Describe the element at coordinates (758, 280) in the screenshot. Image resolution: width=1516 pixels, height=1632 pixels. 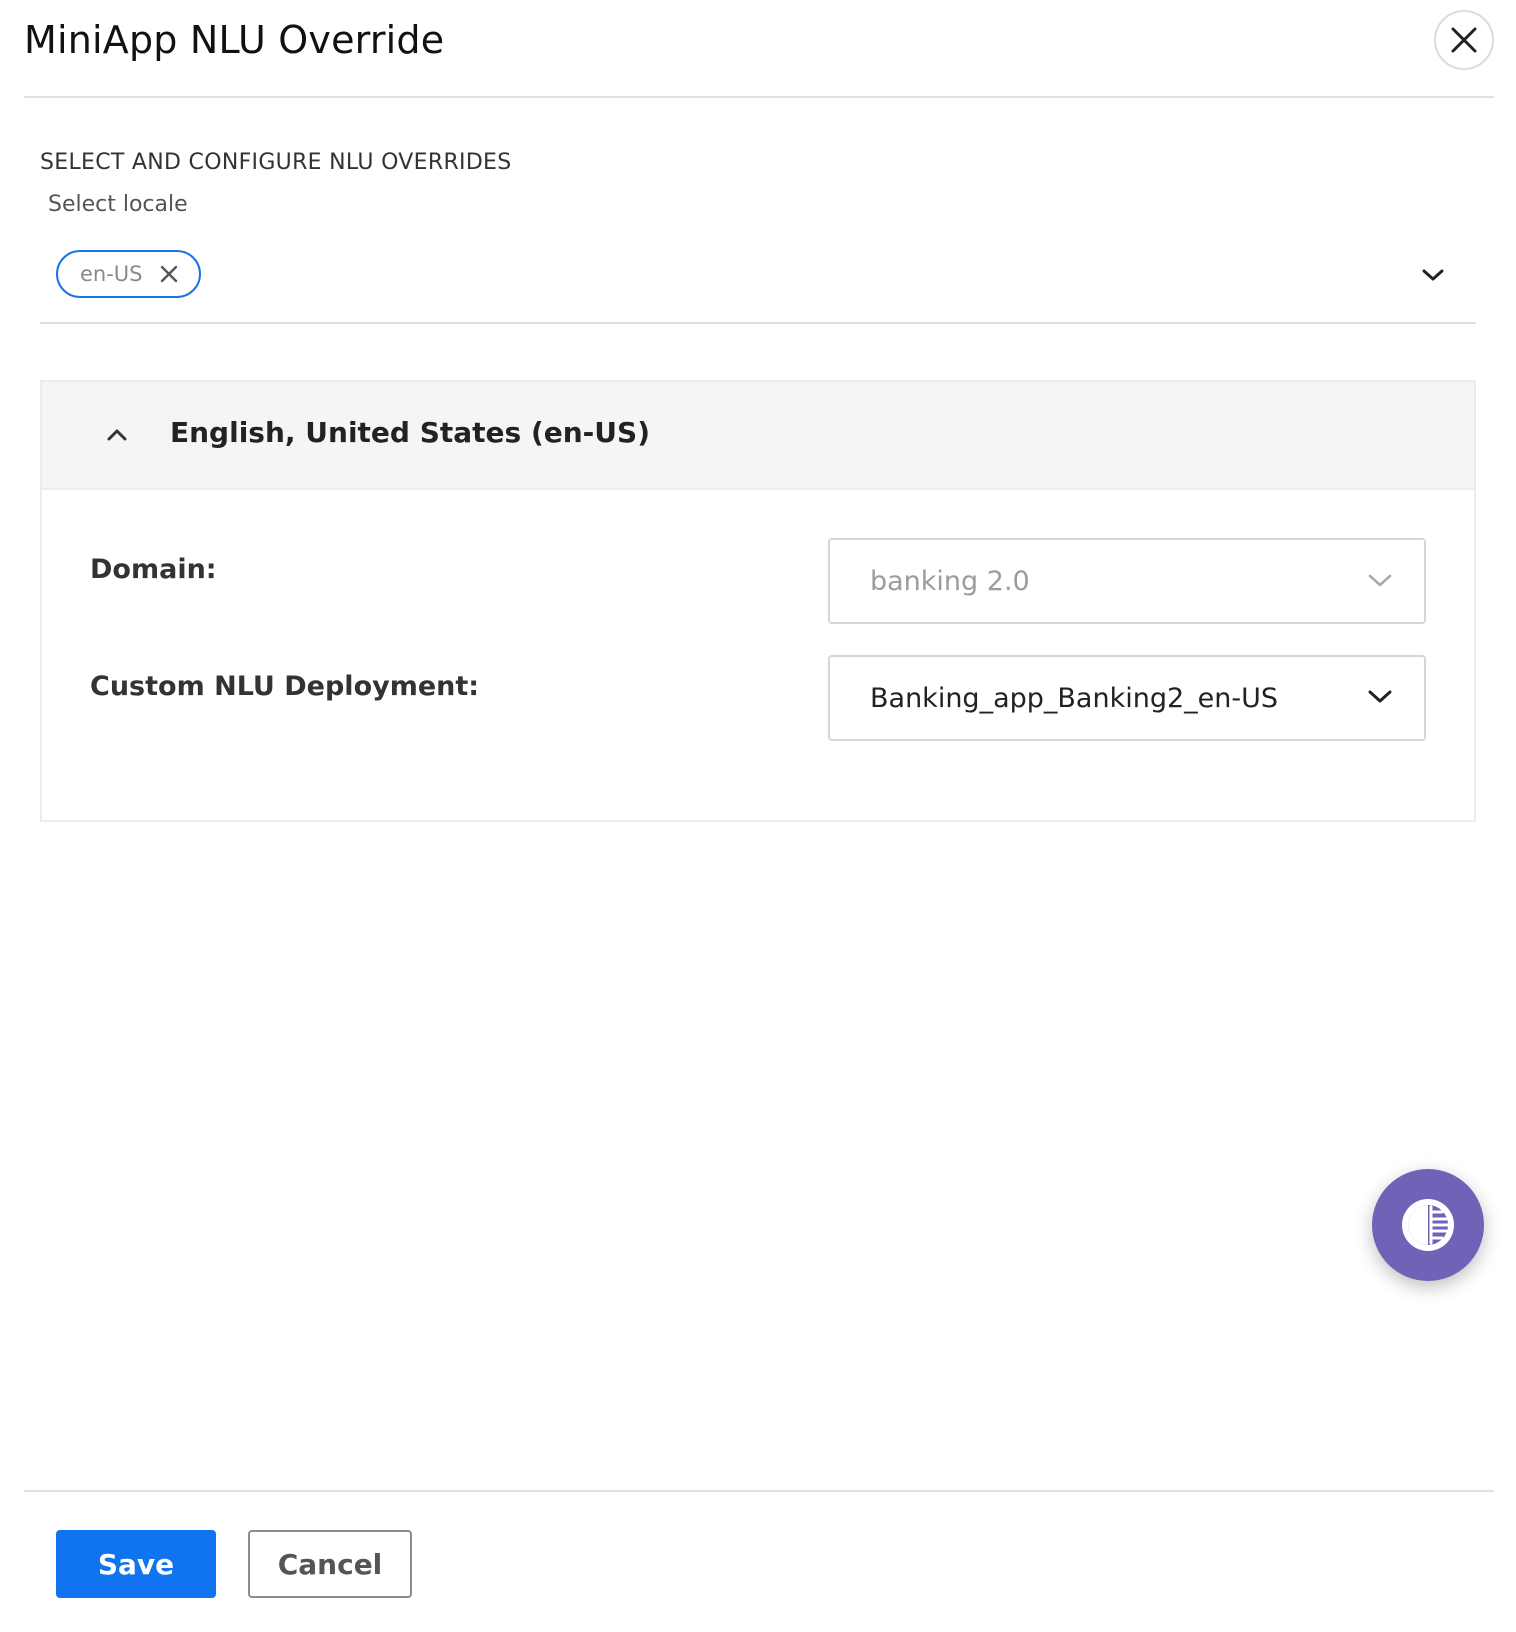
I see `locale-select: en-US` at that location.